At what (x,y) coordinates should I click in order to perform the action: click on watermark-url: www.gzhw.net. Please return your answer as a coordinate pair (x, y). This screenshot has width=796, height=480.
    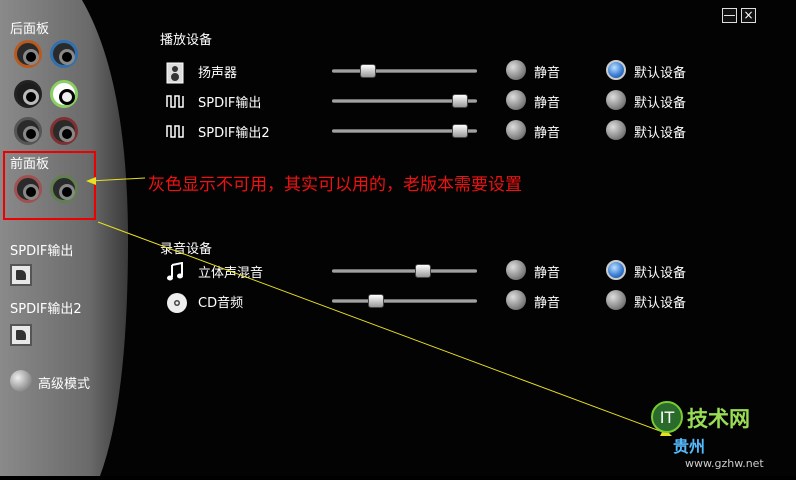
    Looking at the image, I should click on (724, 463).